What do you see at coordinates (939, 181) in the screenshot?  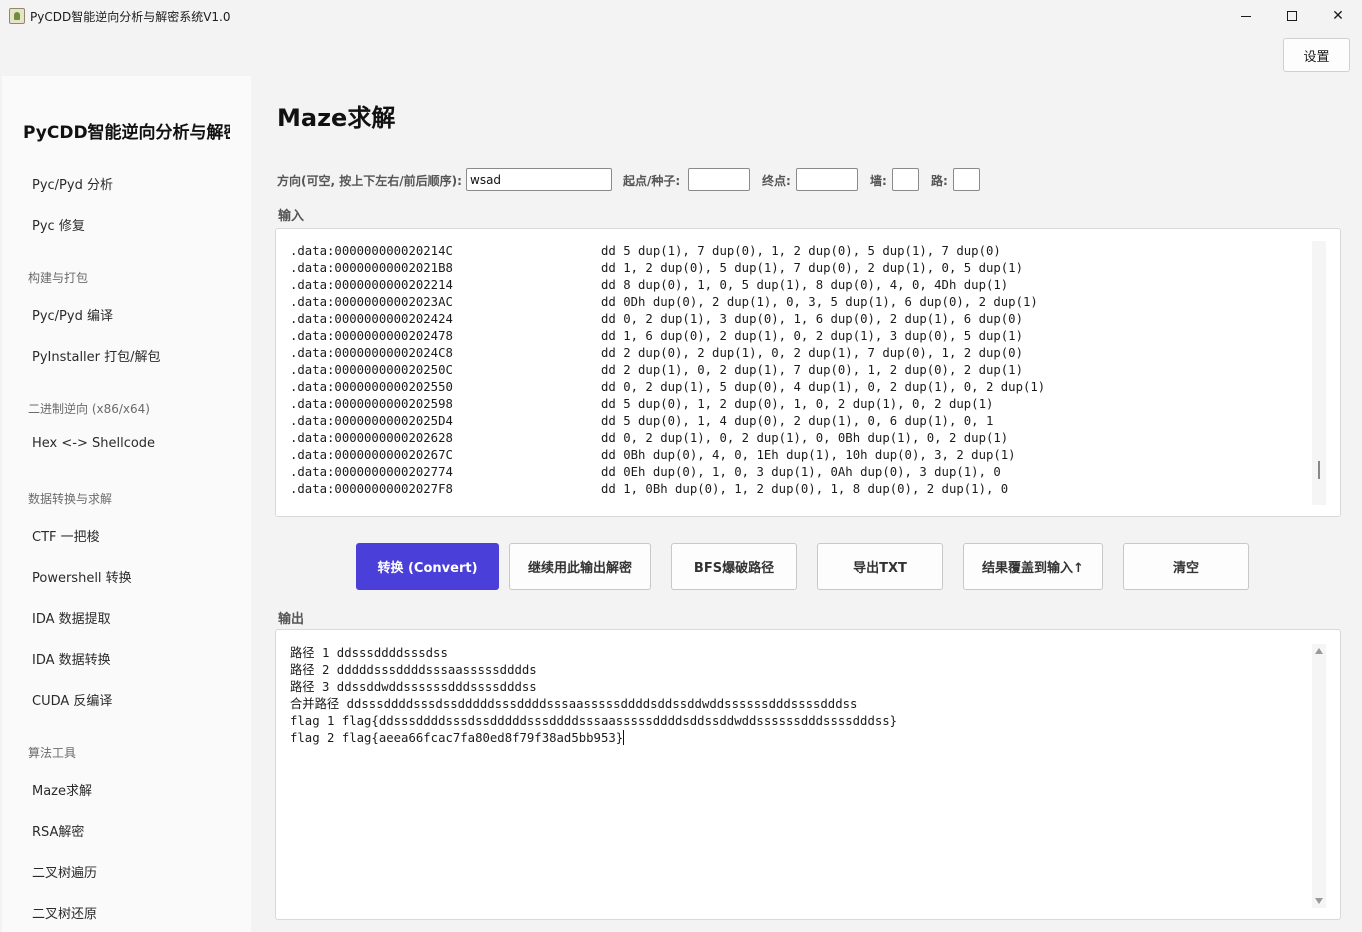 I see `road-label: 路:` at bounding box center [939, 181].